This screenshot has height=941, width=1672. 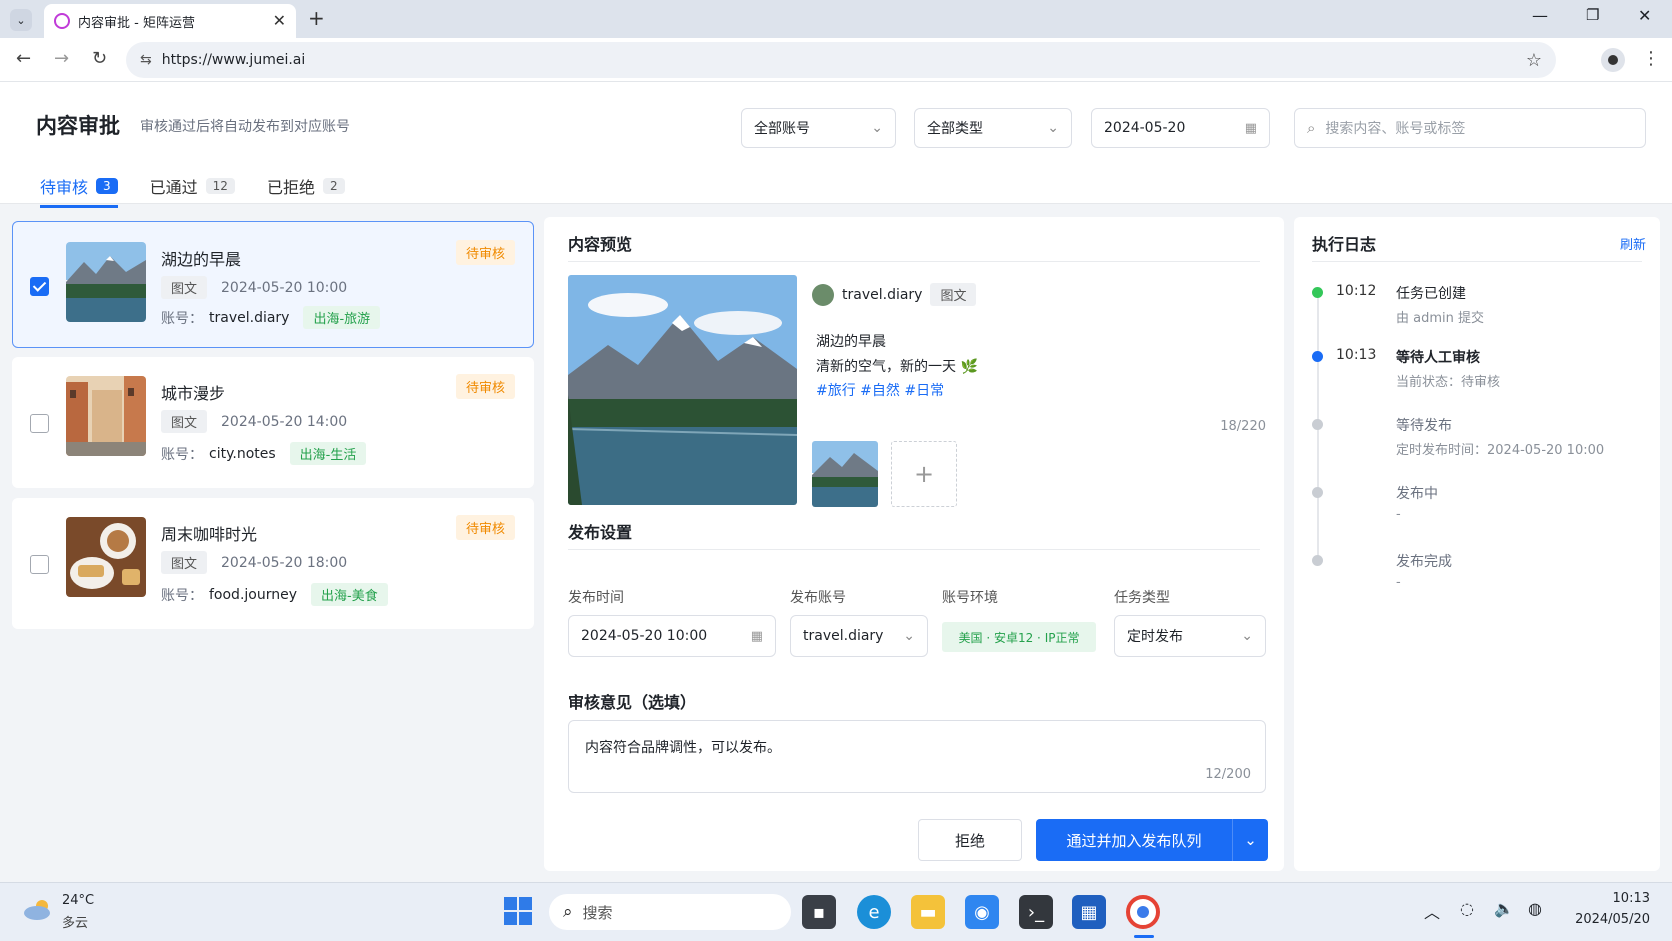 What do you see at coordinates (644, 636) in the screenshot?
I see `publish-time-value: 2024-05-20 10:00` at bounding box center [644, 636].